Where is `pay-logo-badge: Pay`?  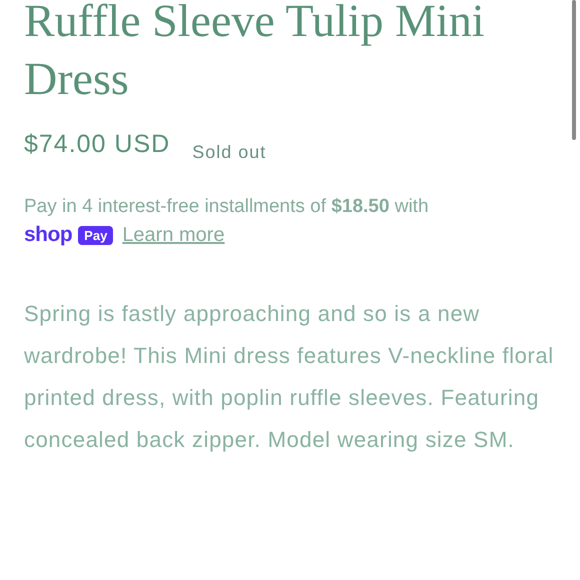
pay-logo-badge: Pay is located at coordinates (96, 235).